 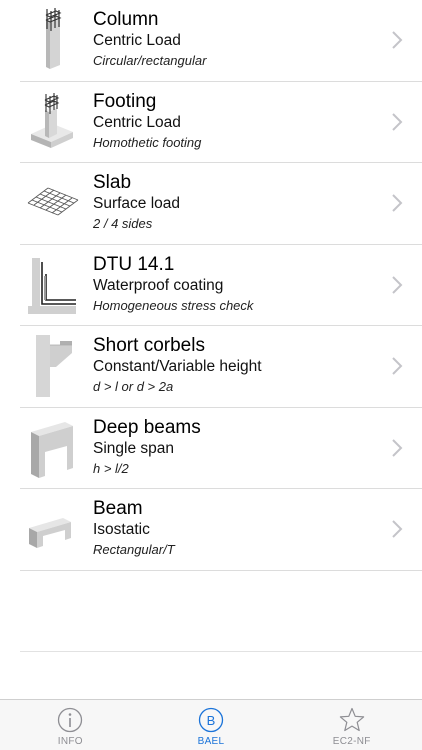 What do you see at coordinates (221, 204) in the screenshot?
I see `list-item-slab: Slab Surface load 2 / 4 sides` at bounding box center [221, 204].